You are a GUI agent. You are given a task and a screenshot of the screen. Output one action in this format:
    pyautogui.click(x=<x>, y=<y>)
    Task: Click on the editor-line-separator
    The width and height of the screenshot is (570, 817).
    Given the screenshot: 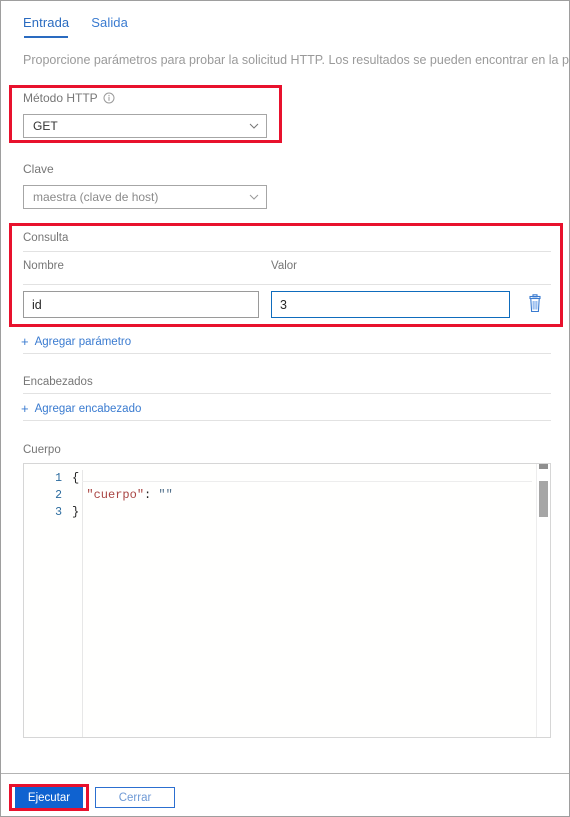 What is the action you would take?
    pyautogui.click(x=307, y=481)
    